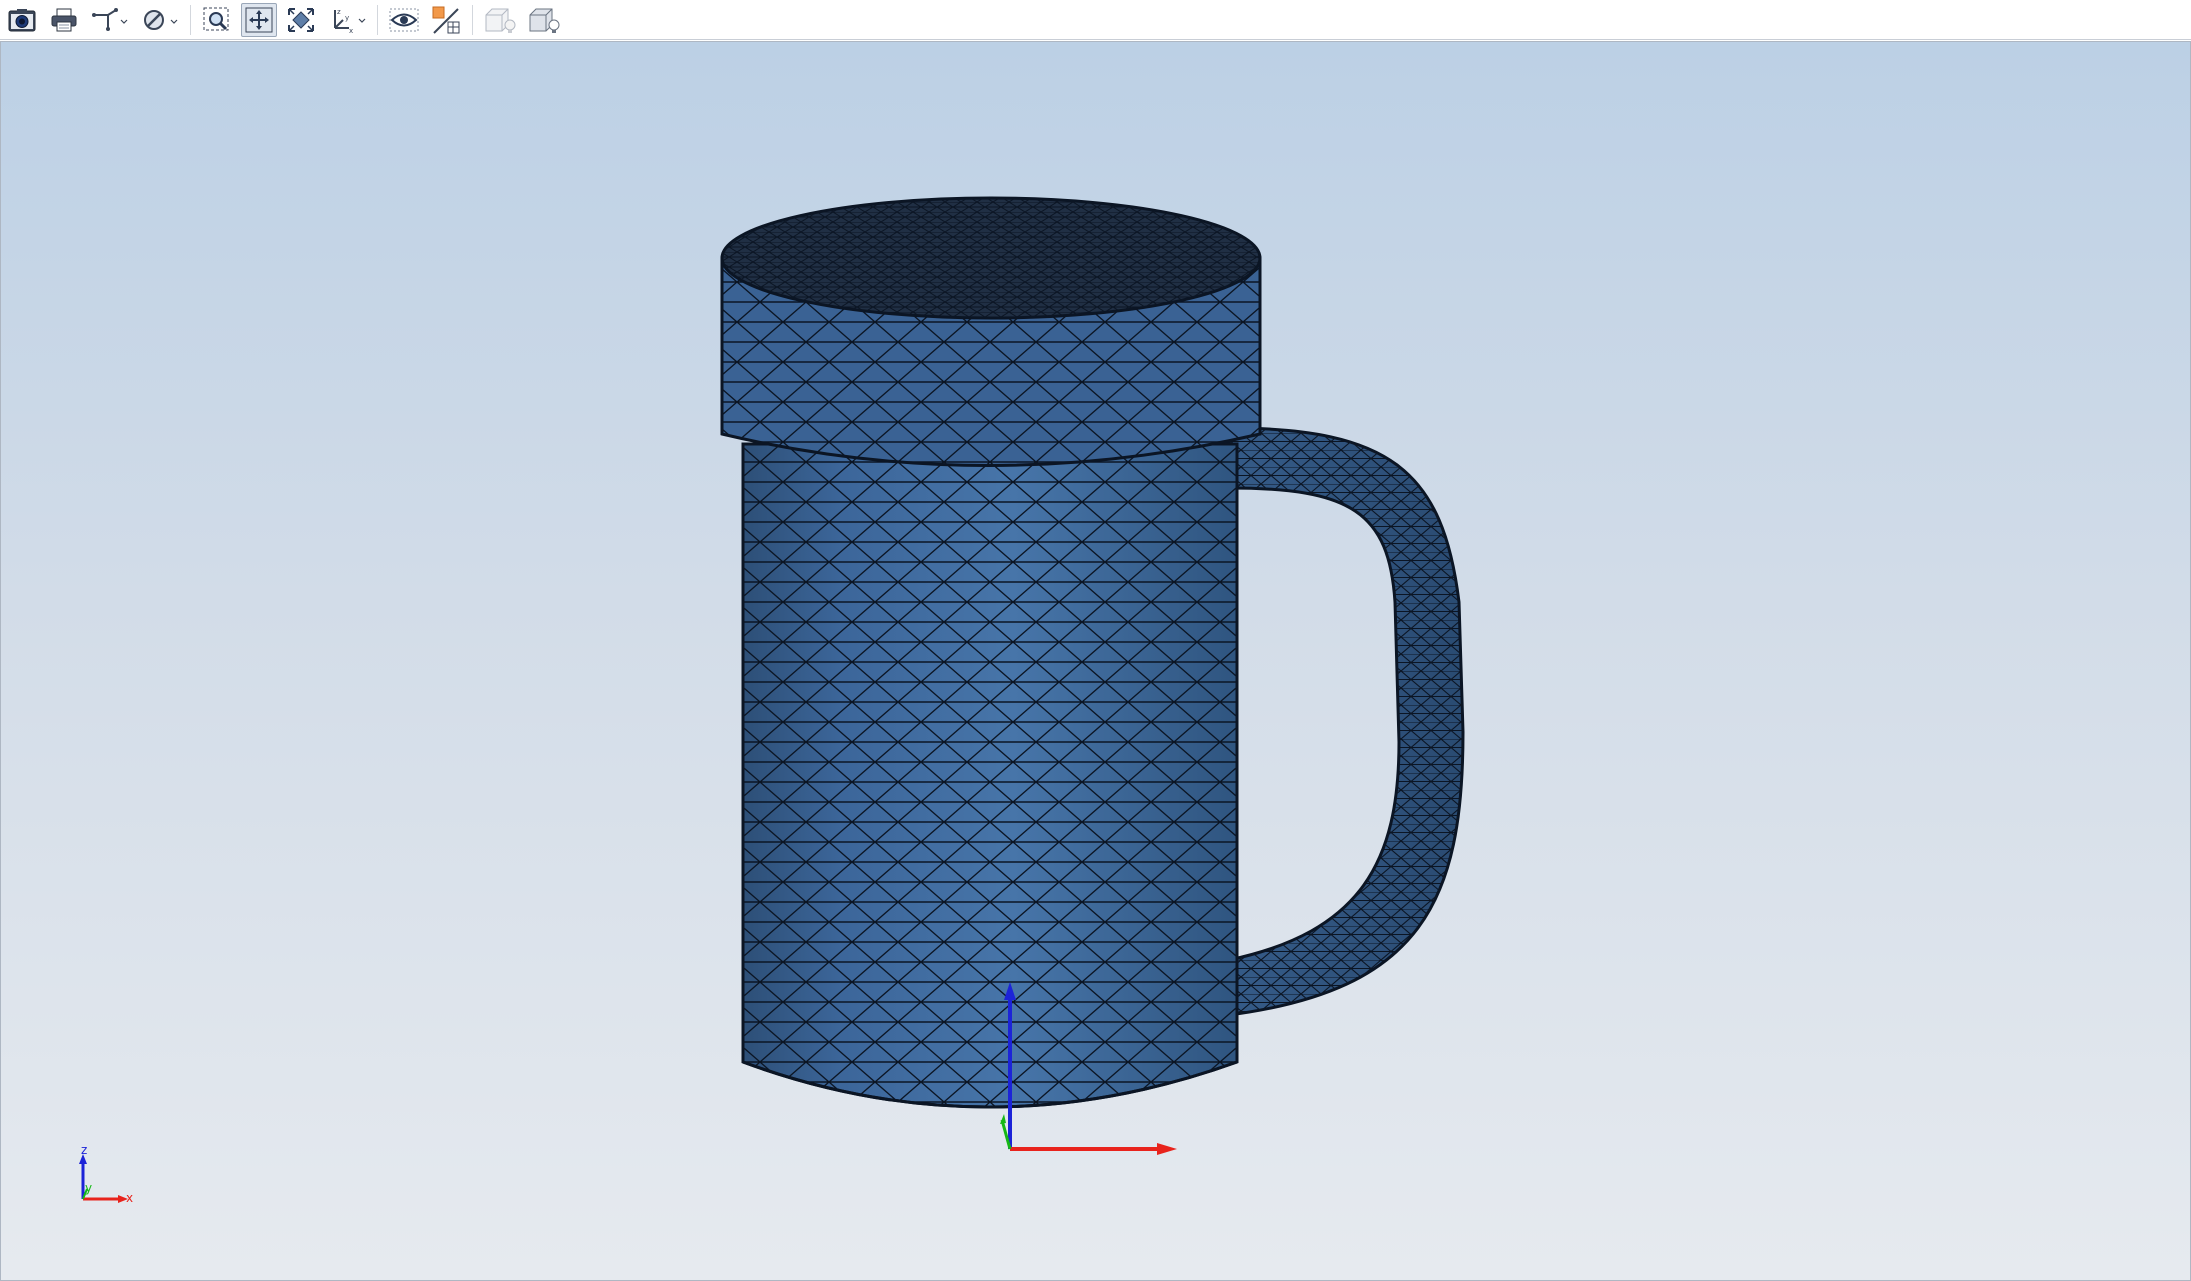 This screenshot has width=2191, height=1281. What do you see at coordinates (990, 775) in the screenshot?
I see `mug-body` at bounding box center [990, 775].